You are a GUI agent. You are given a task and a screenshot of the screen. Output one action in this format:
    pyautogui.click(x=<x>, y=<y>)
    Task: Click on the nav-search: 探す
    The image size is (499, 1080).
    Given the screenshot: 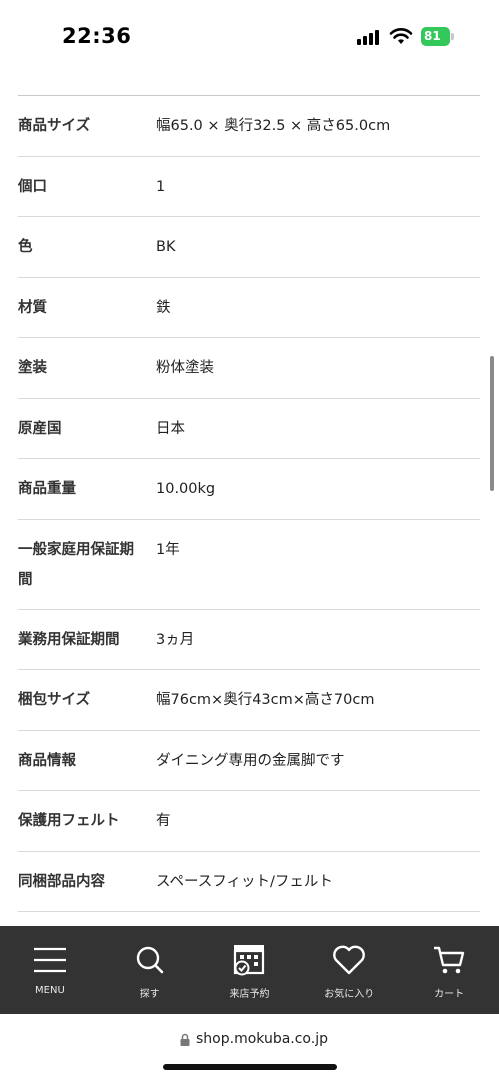 What is the action you would take?
    pyautogui.click(x=150, y=970)
    